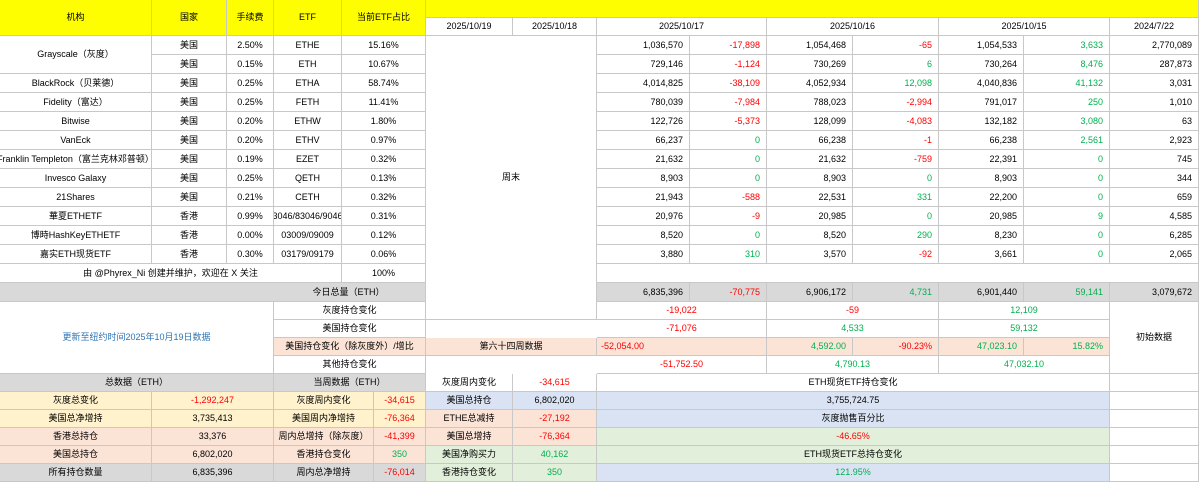  What do you see at coordinates (469, 419) in the screenshot?
I see `summary-right-label: ETHE总减持` at bounding box center [469, 419].